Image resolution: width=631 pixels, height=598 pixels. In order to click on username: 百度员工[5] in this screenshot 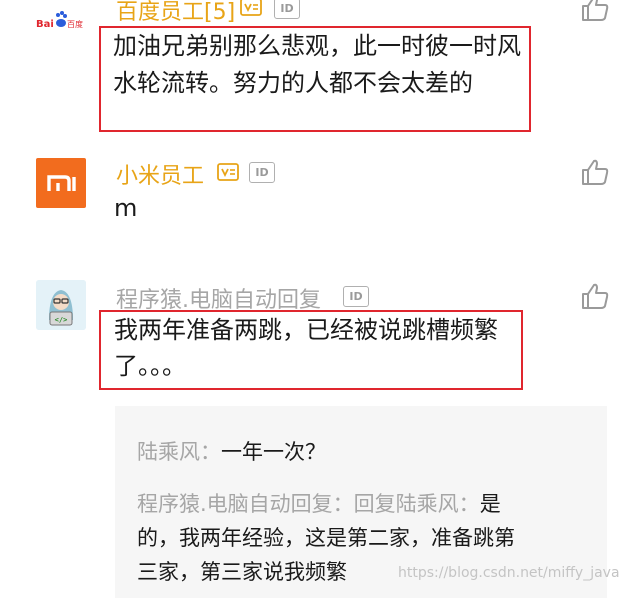, I will do `click(175, 13)`.